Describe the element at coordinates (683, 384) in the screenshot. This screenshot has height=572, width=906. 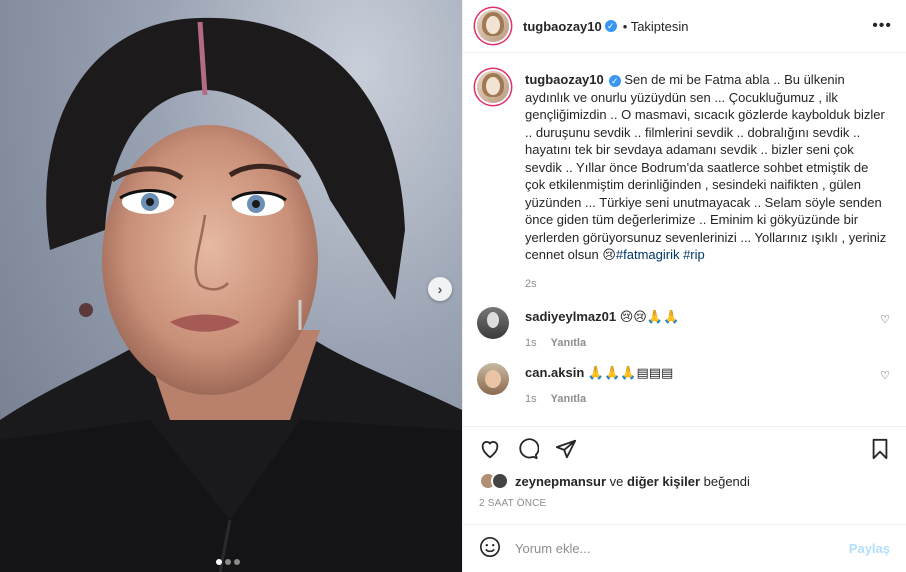
I see `comment-item: can.aksin 🙏🙏🙏▤▤▤ 1s Yanıtla ♡` at that location.